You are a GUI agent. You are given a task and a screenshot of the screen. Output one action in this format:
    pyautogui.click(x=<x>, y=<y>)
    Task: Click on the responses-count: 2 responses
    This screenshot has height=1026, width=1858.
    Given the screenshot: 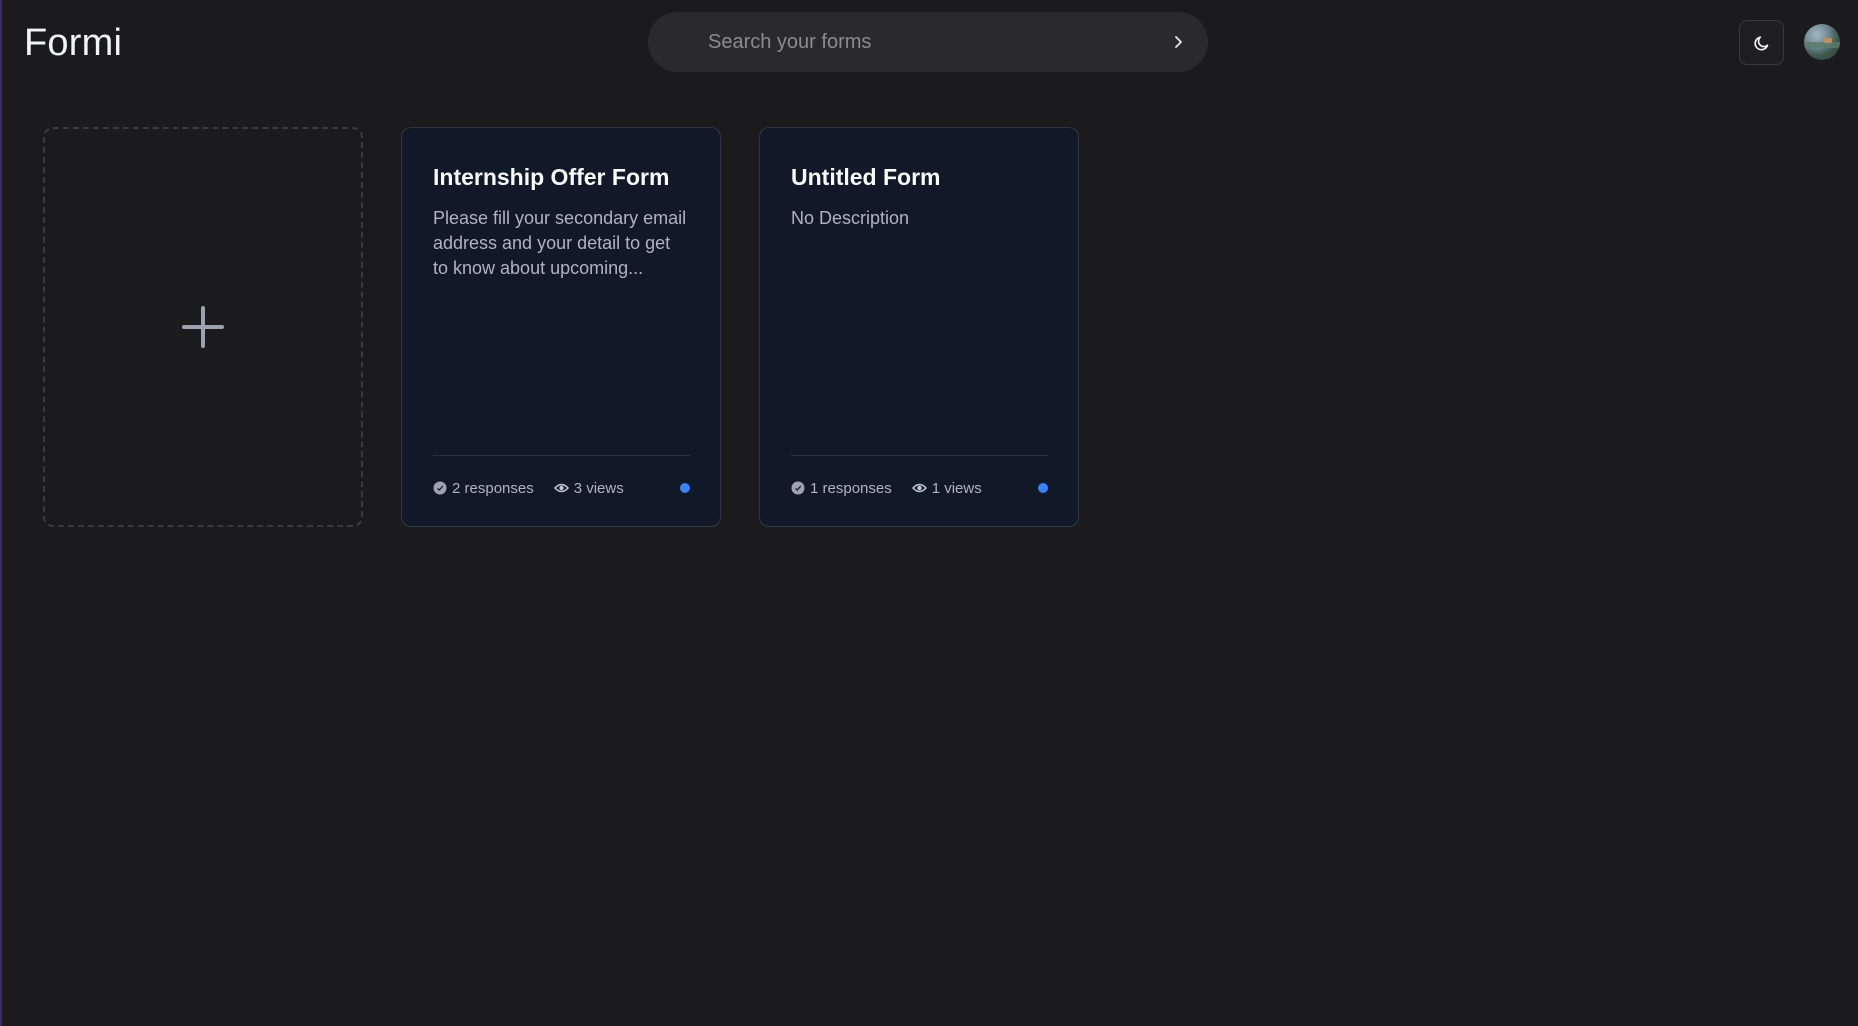 What is the action you would take?
    pyautogui.click(x=493, y=488)
    